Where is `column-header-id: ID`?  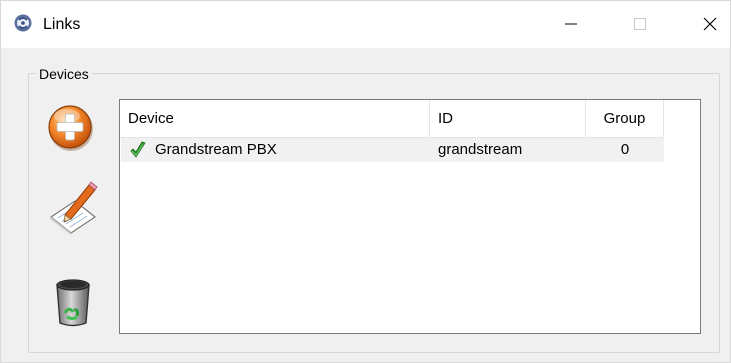
column-header-id: ID is located at coordinates (508, 118).